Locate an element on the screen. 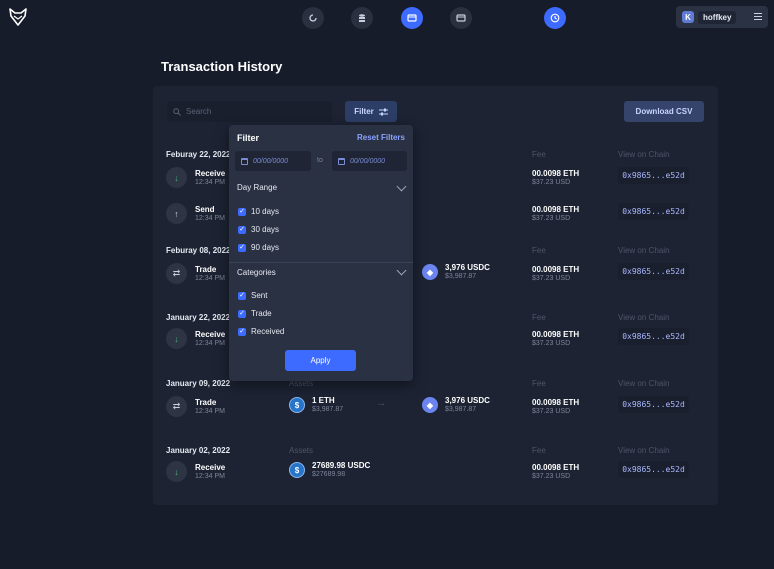 The height and width of the screenshot is (569, 774). category-label: Sent is located at coordinates (259, 295).